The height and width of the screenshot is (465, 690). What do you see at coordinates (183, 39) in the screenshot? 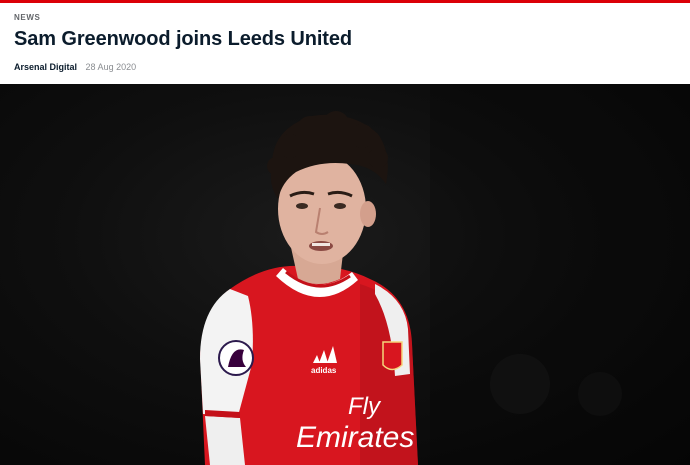
I see `page-title: Sam Greenwood joins Leeds United` at bounding box center [183, 39].